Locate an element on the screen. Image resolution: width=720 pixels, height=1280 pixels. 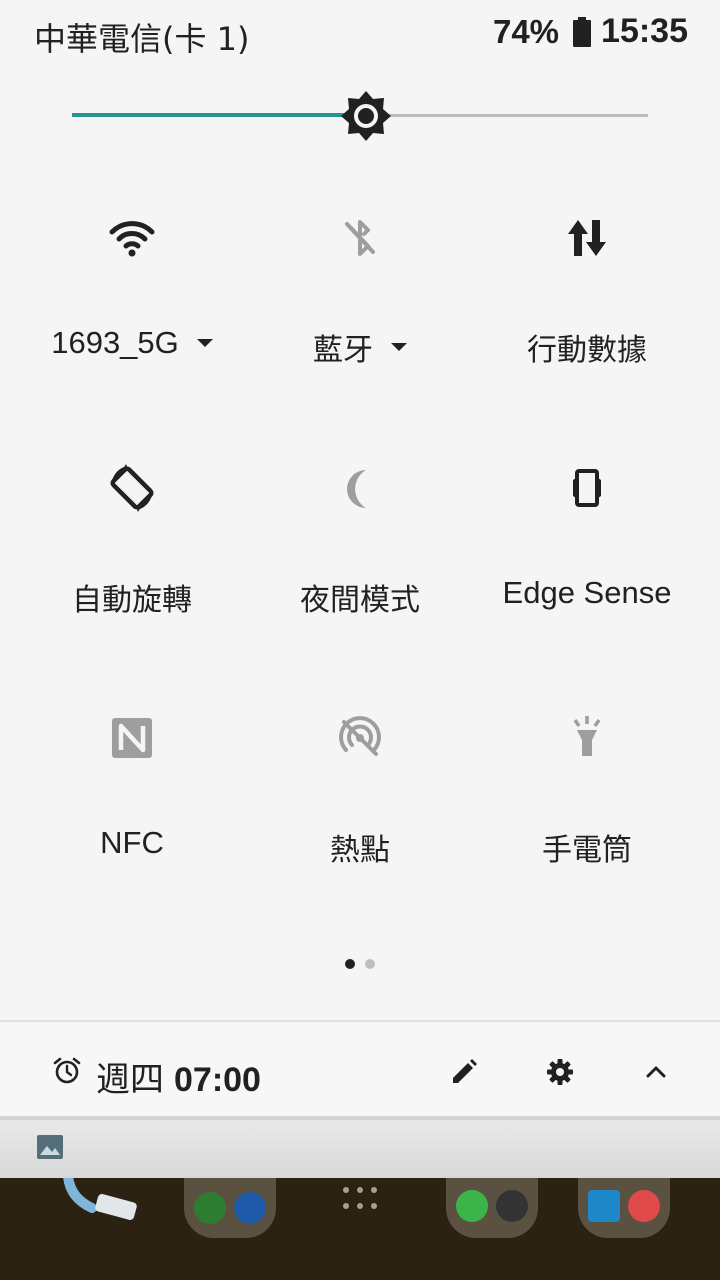
next-alarm: 週四 07:00 is located at coordinates (178, 1076).